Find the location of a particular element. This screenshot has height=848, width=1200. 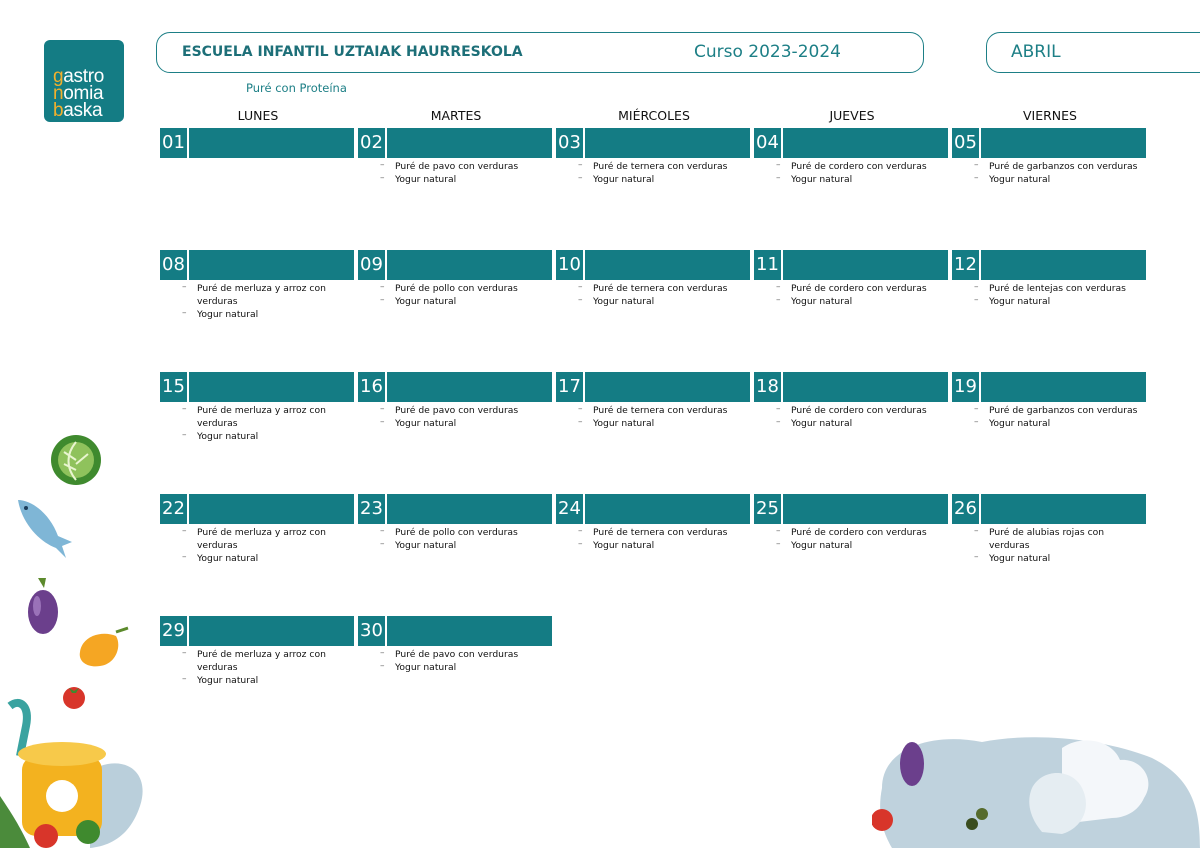

menu-item: Puré de pollo con verduras is located at coordinates (451, 532).